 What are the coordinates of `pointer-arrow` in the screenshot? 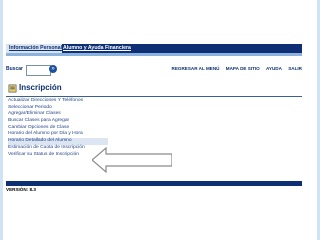 It's located at (132, 160).